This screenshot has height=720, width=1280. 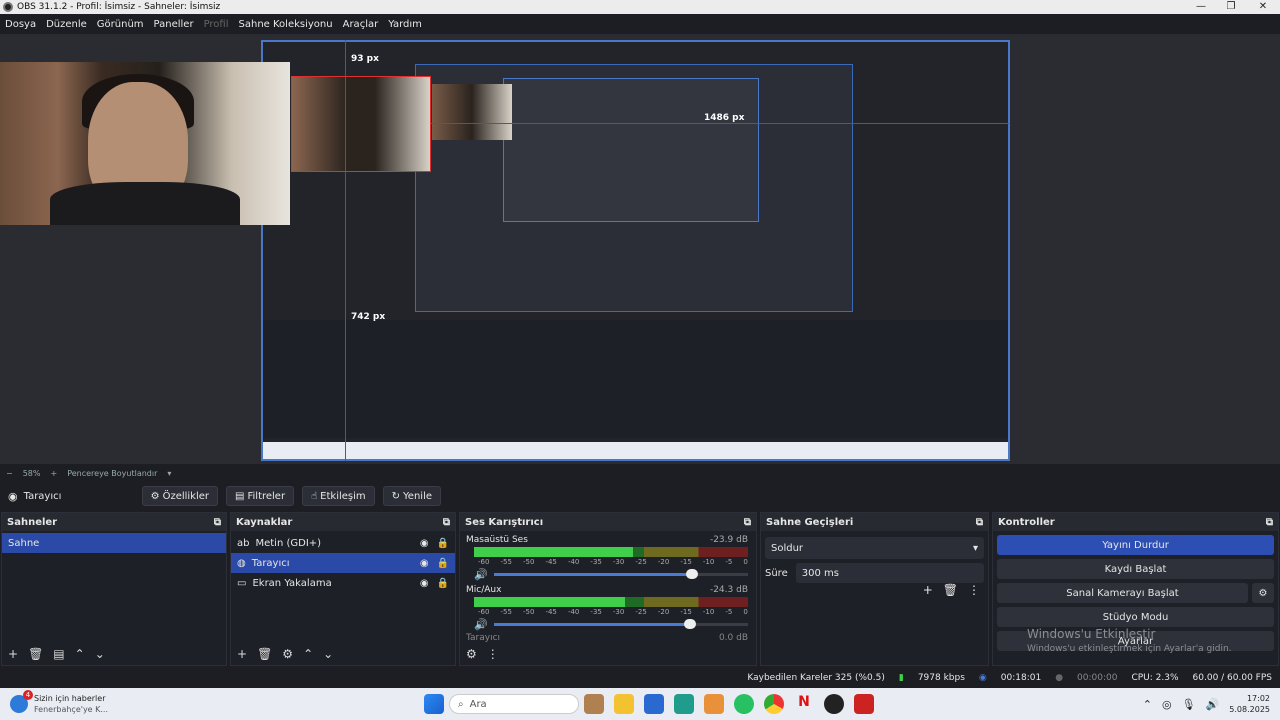 I want to click on channel-name: Tarayıcı, so click(x=483, y=638).